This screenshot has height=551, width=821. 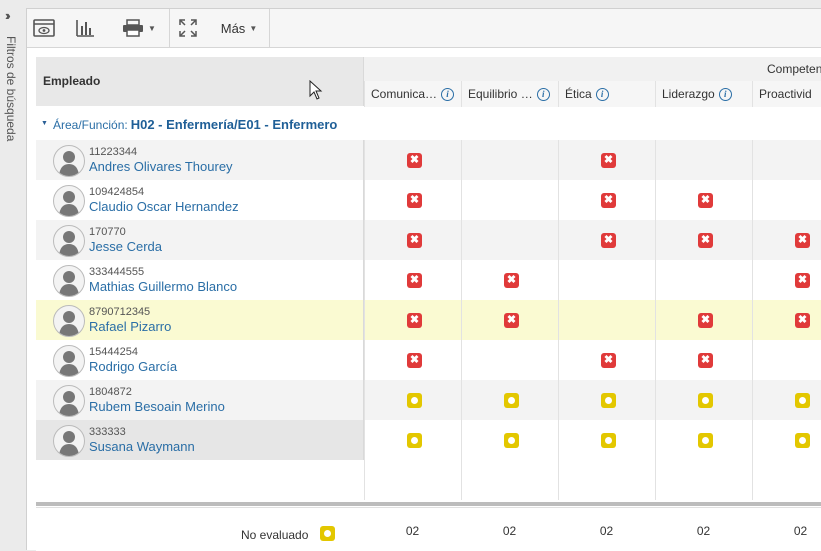 I want to click on employee-name-link: Susana Waymann, so click(x=142, y=446).